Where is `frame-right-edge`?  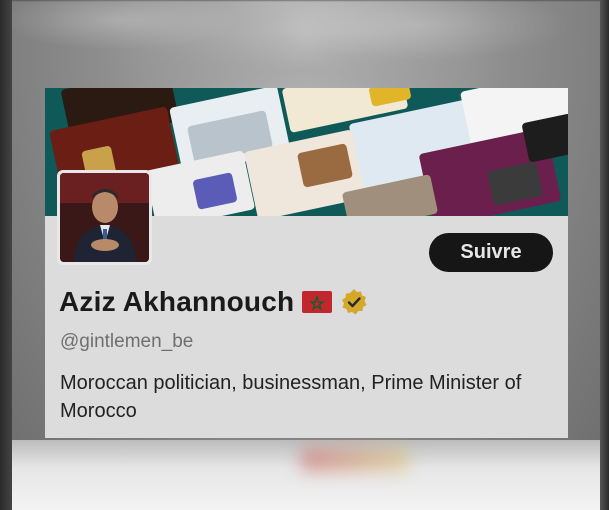
frame-right-edge is located at coordinates (604, 255).